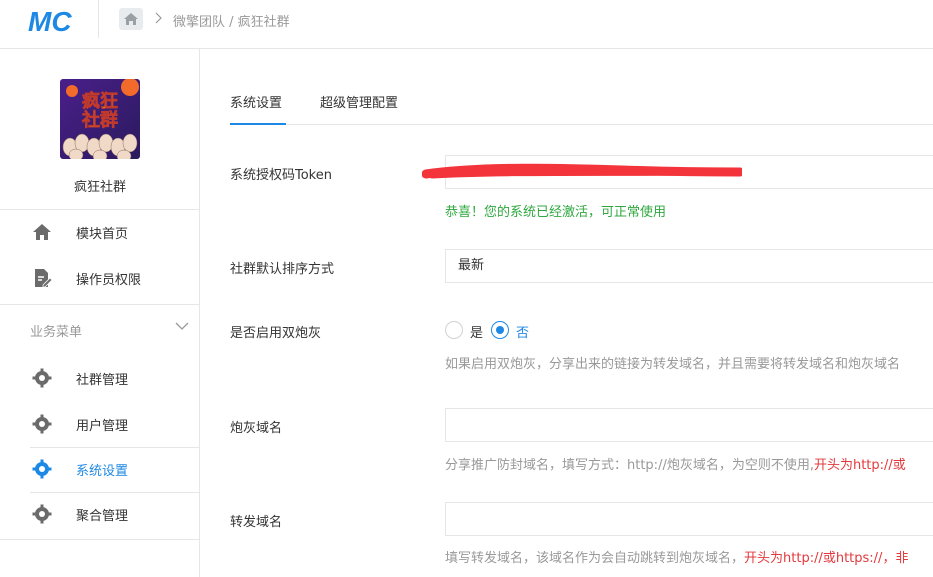 This screenshot has width=933, height=577. What do you see at coordinates (581, 108) in the screenshot?
I see `settings-tabs: 系统设置 超级管理配置` at bounding box center [581, 108].